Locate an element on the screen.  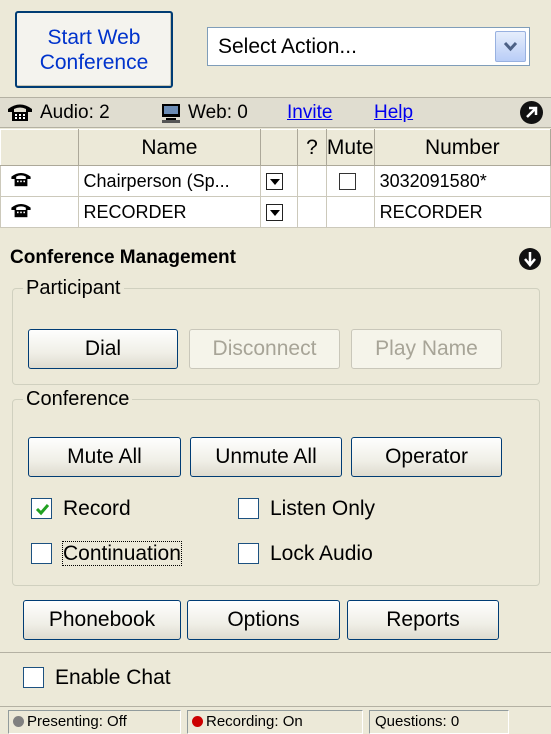
recording-text: Recording: On is located at coordinates (254, 721).